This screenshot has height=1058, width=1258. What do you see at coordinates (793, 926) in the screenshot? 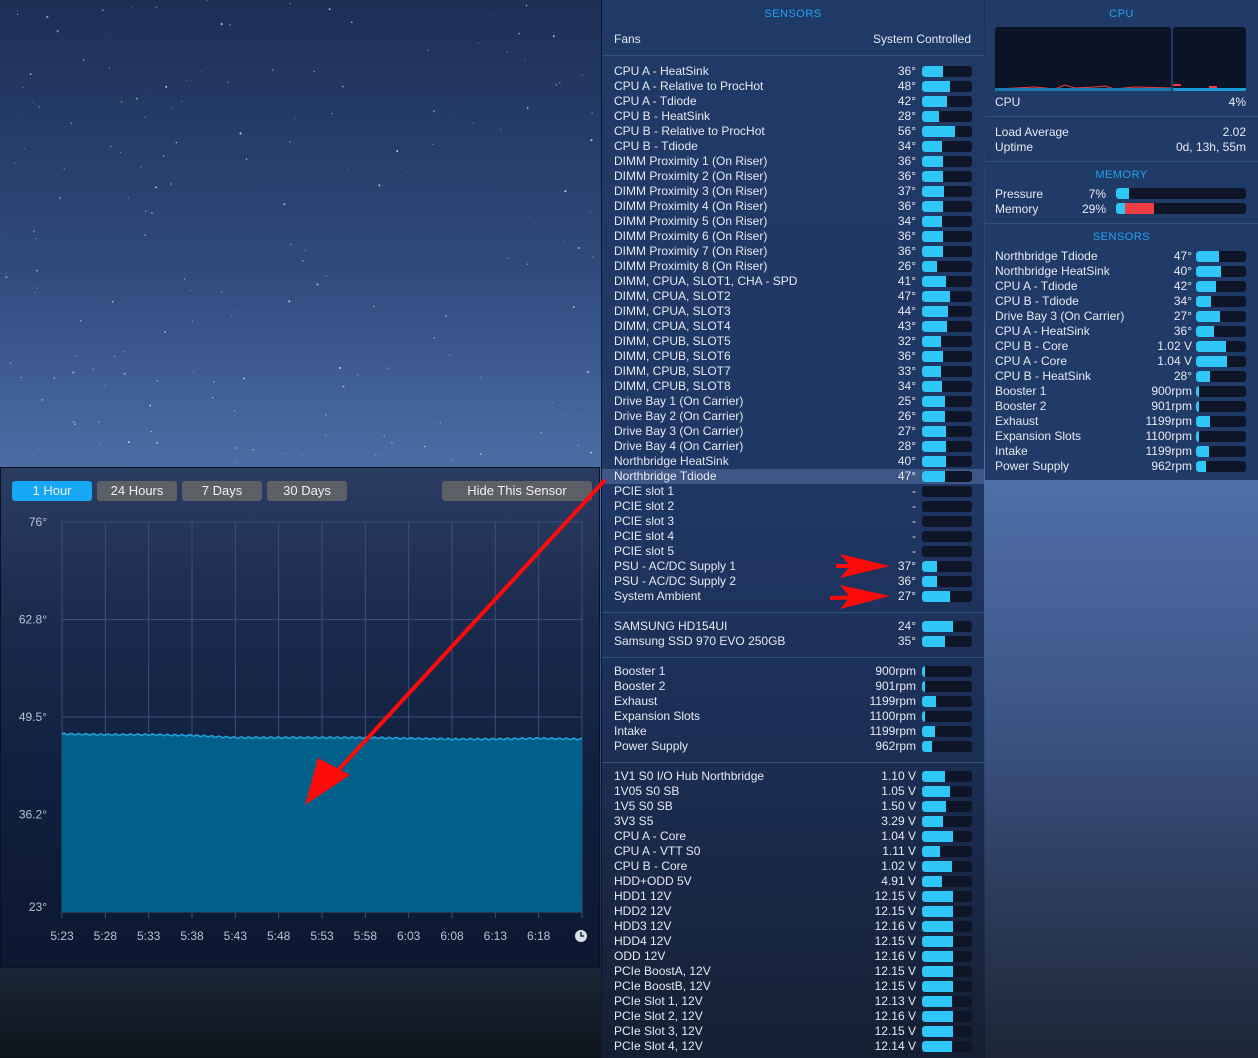
I see `sensor-row: HDD3 12V 12.16 V` at bounding box center [793, 926].